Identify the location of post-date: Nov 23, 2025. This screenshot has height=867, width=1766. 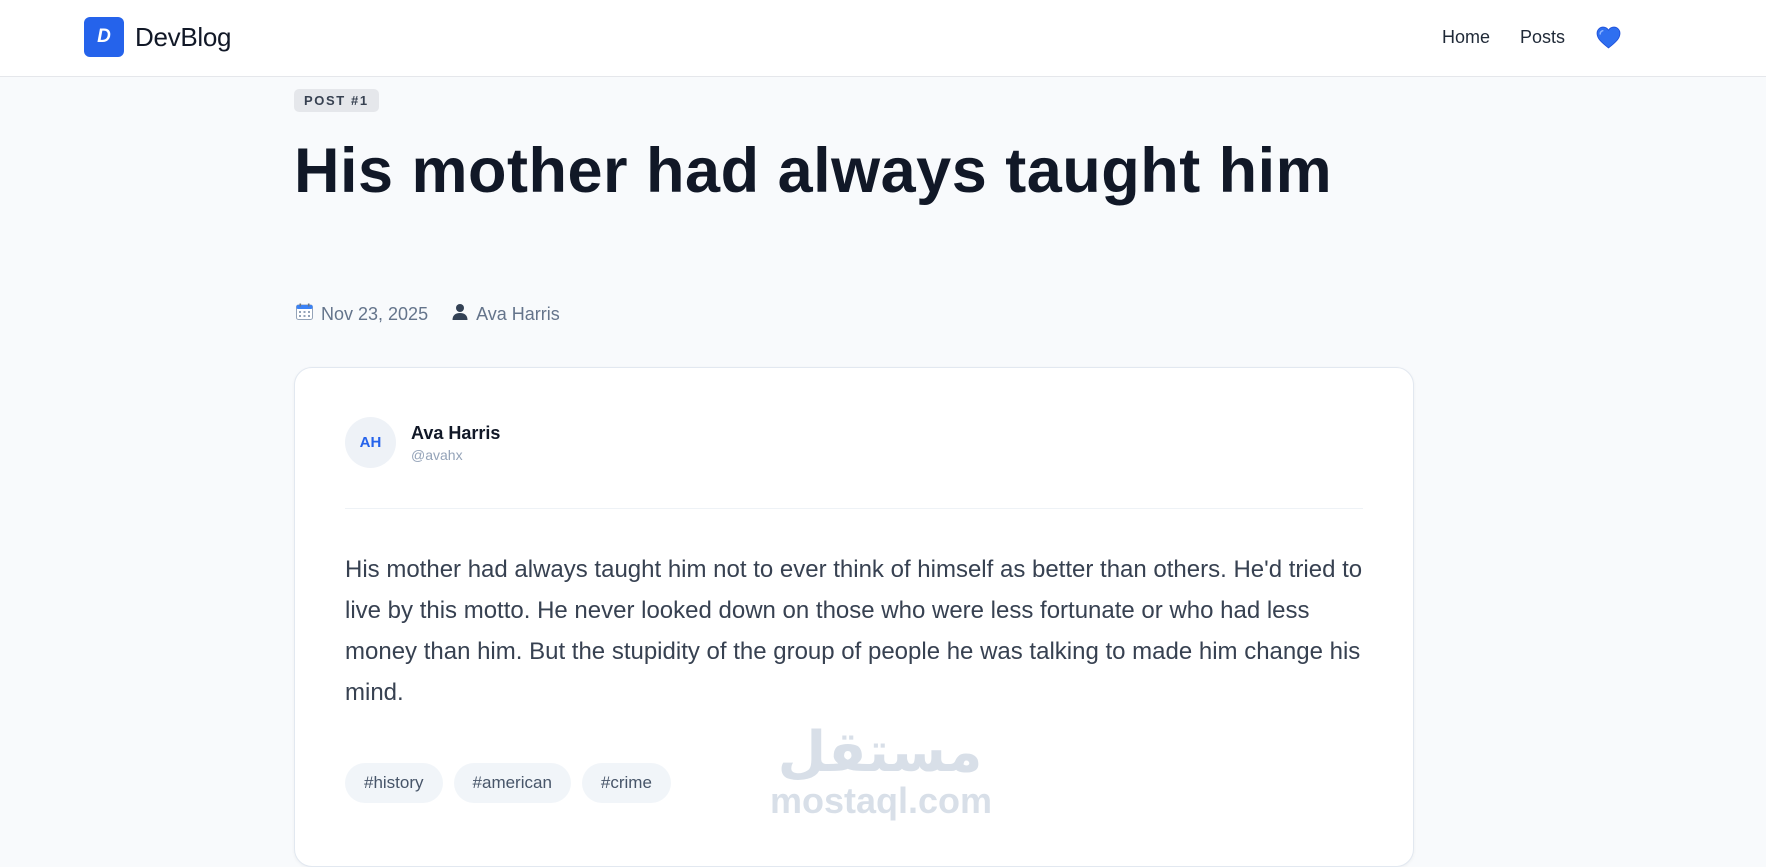
(362, 314).